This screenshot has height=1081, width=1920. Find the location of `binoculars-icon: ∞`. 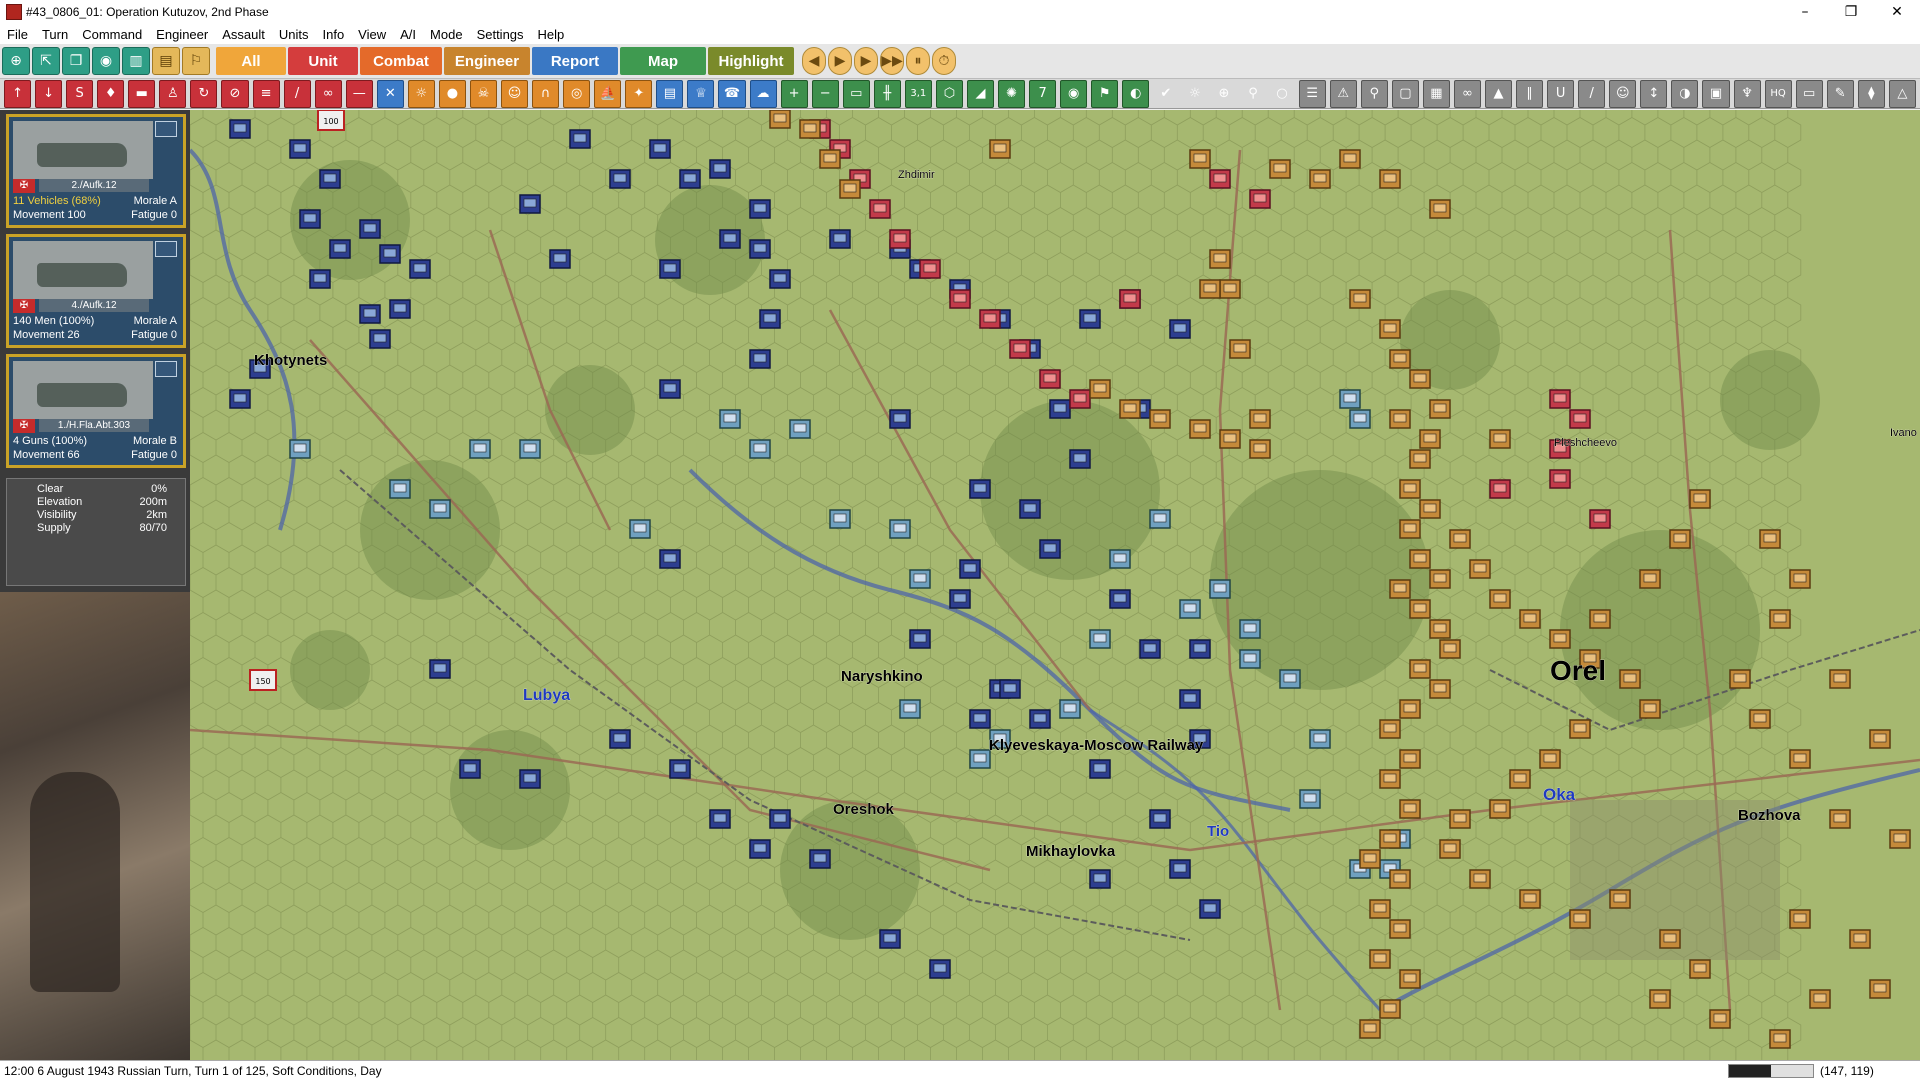

binoculars-icon: ∞ is located at coordinates (328, 93).